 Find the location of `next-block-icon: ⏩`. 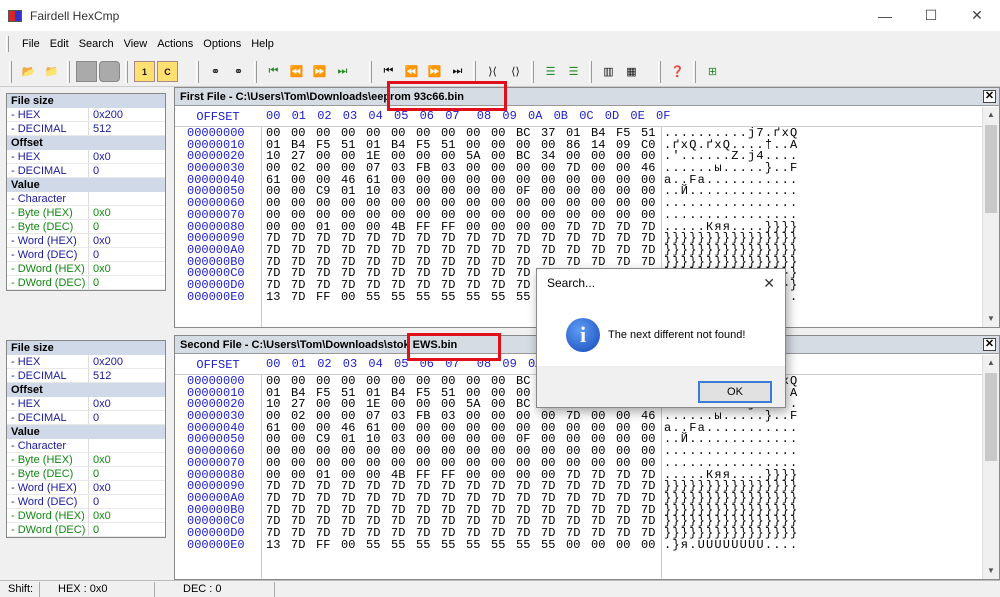

next-block-icon: ⏩ is located at coordinates (434, 71).